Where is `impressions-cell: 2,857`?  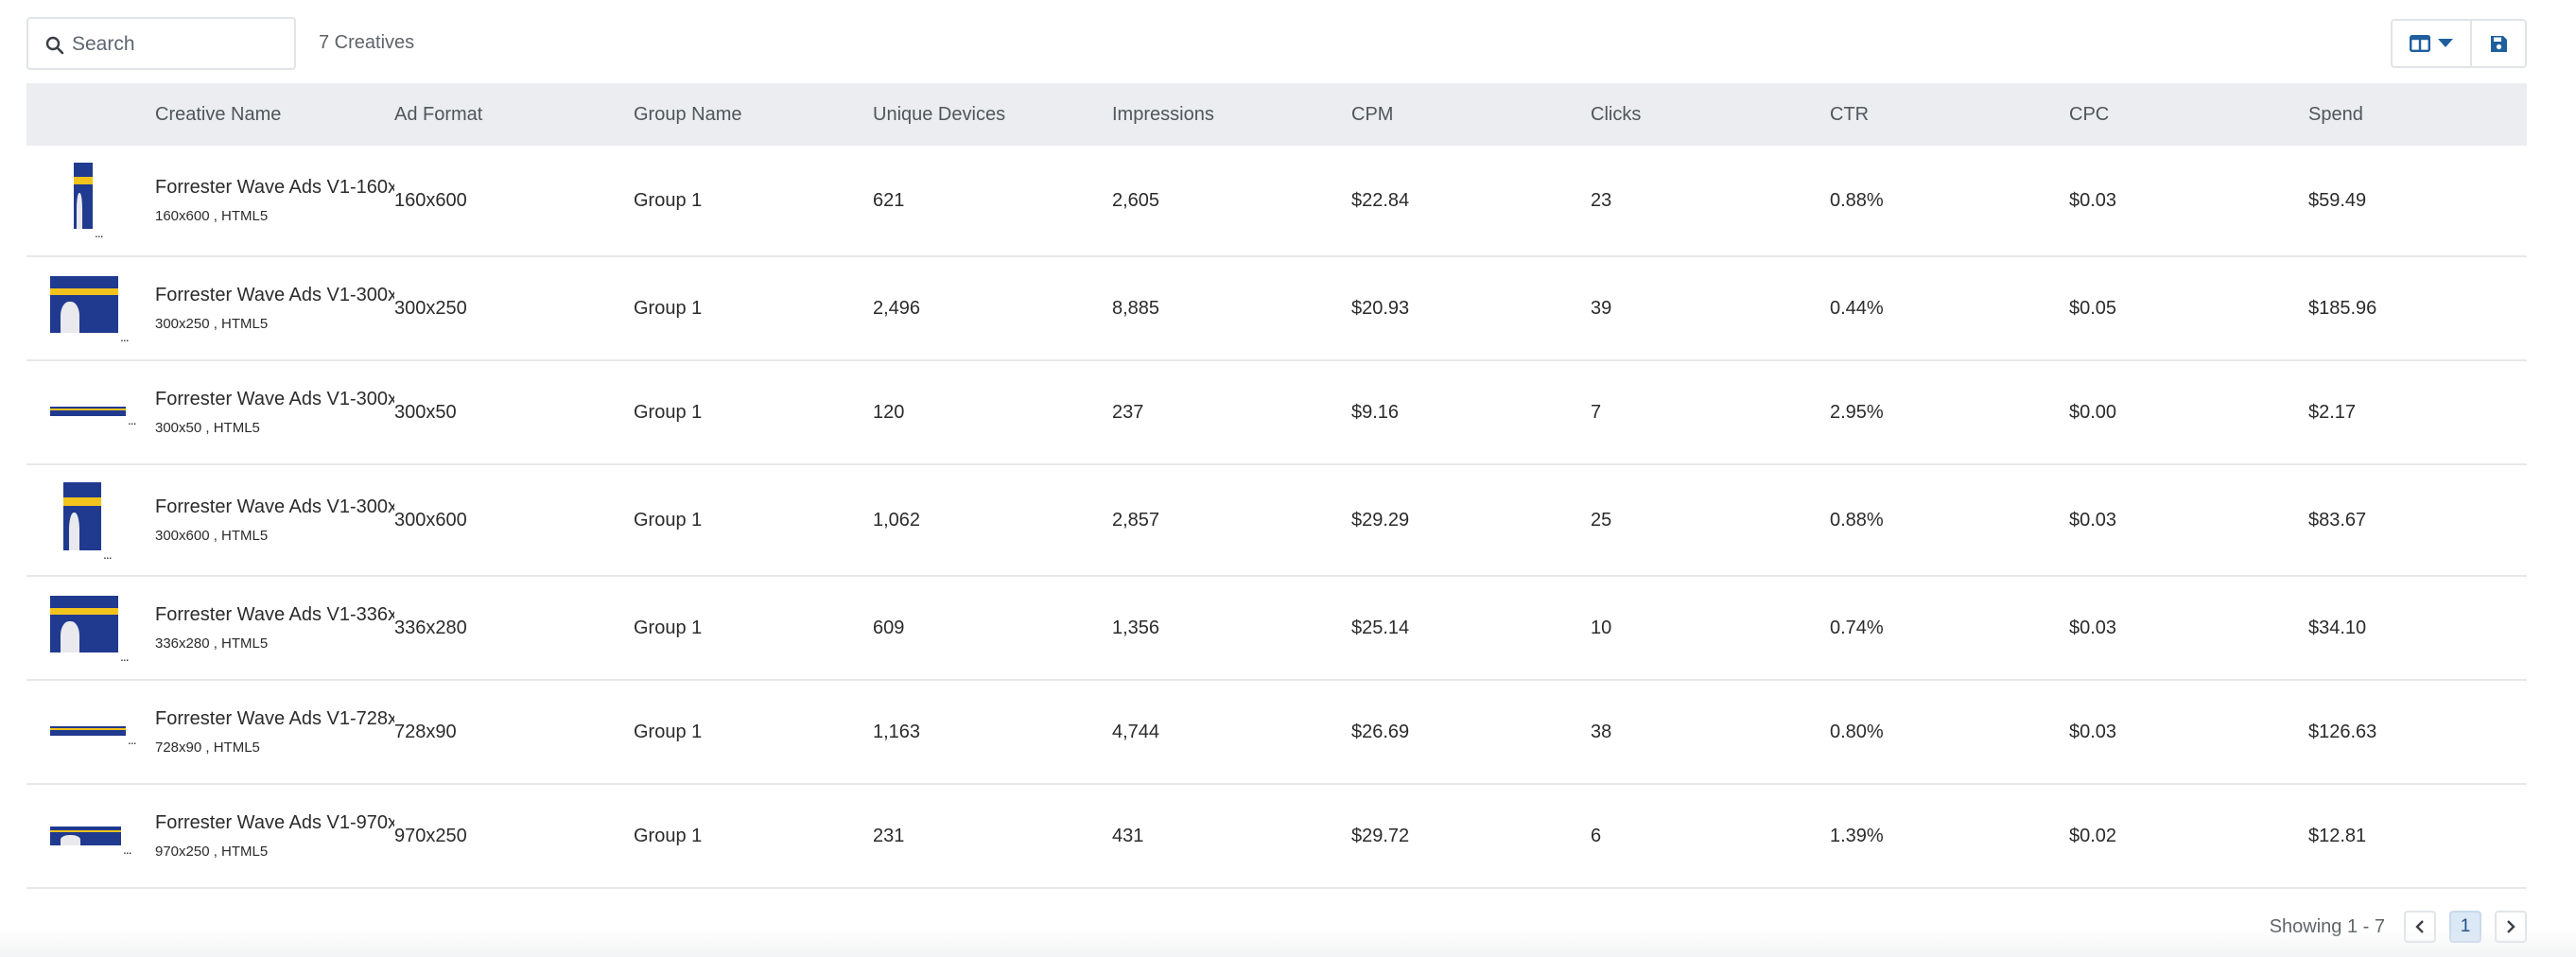 impressions-cell: 2,857 is located at coordinates (1136, 520).